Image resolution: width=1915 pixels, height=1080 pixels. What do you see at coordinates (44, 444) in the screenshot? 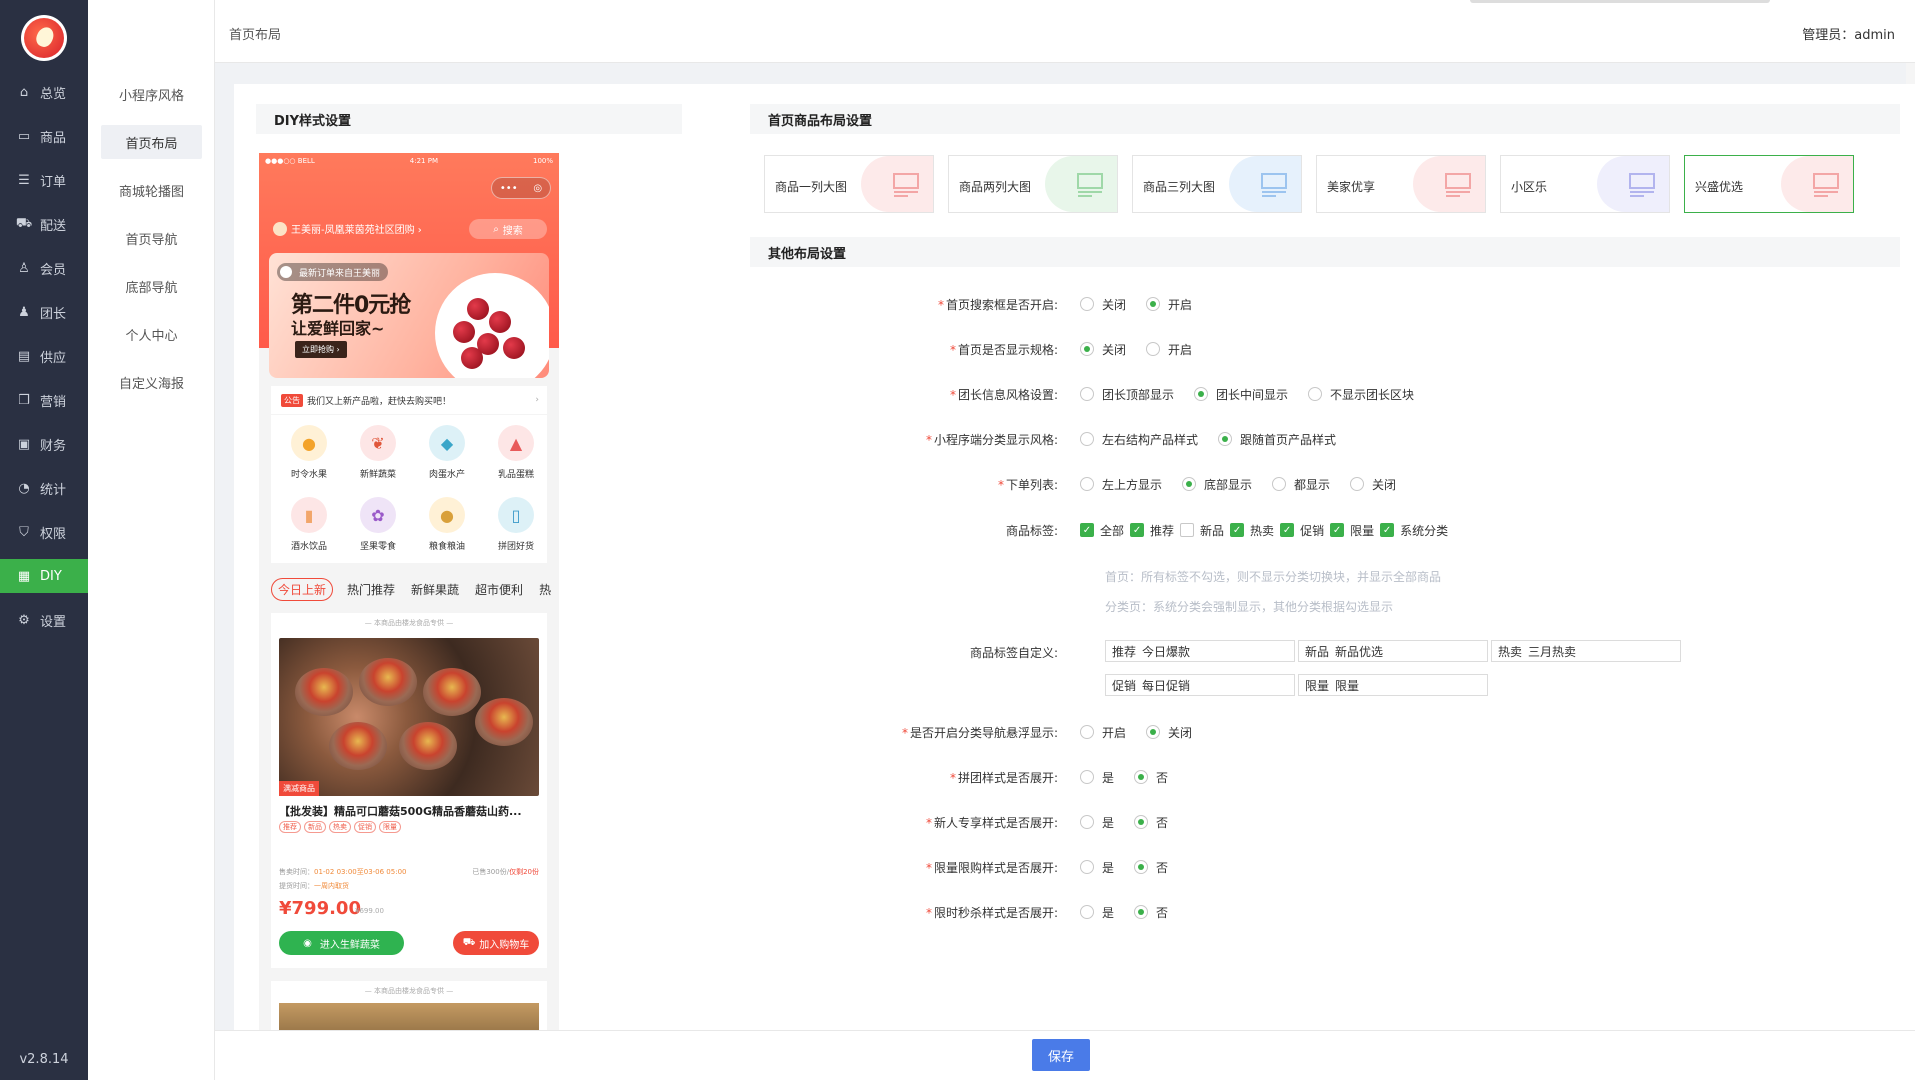
I see `nav-item-8: ▣ 财务` at bounding box center [44, 444].